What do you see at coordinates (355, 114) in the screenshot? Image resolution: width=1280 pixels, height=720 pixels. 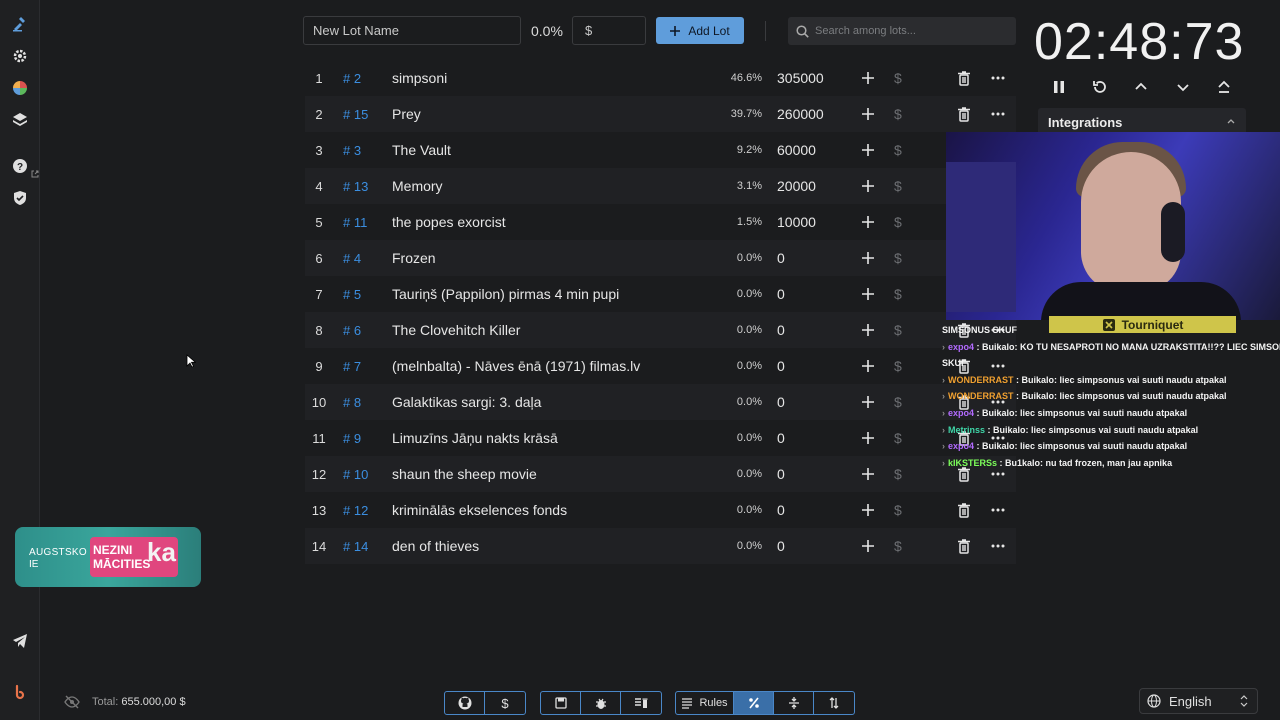 I see `lot-id-link: # 15` at bounding box center [355, 114].